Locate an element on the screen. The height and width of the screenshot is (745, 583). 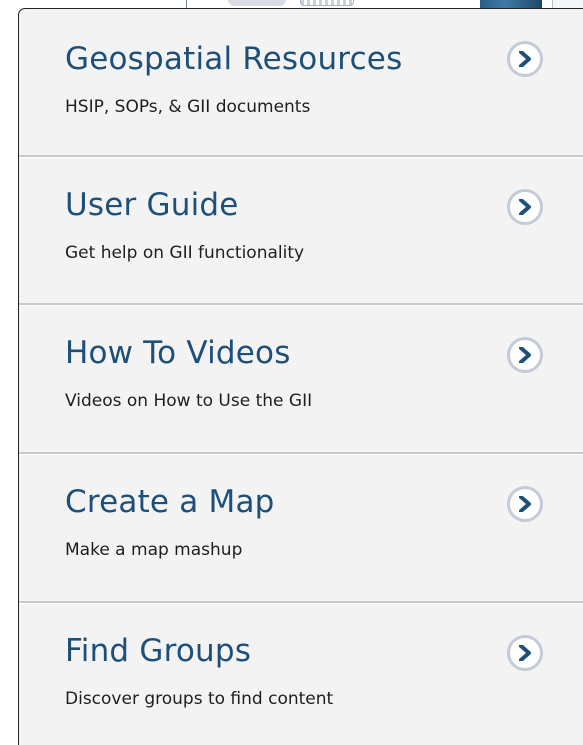
menu-item-title: Find Groups is located at coordinates (158, 651).